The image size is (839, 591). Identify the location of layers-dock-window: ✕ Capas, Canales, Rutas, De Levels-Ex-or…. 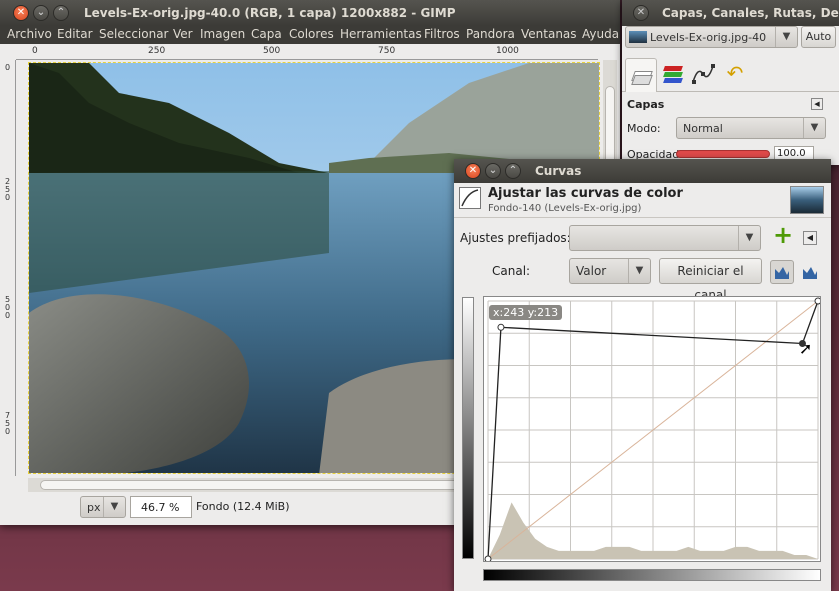
(730, 82).